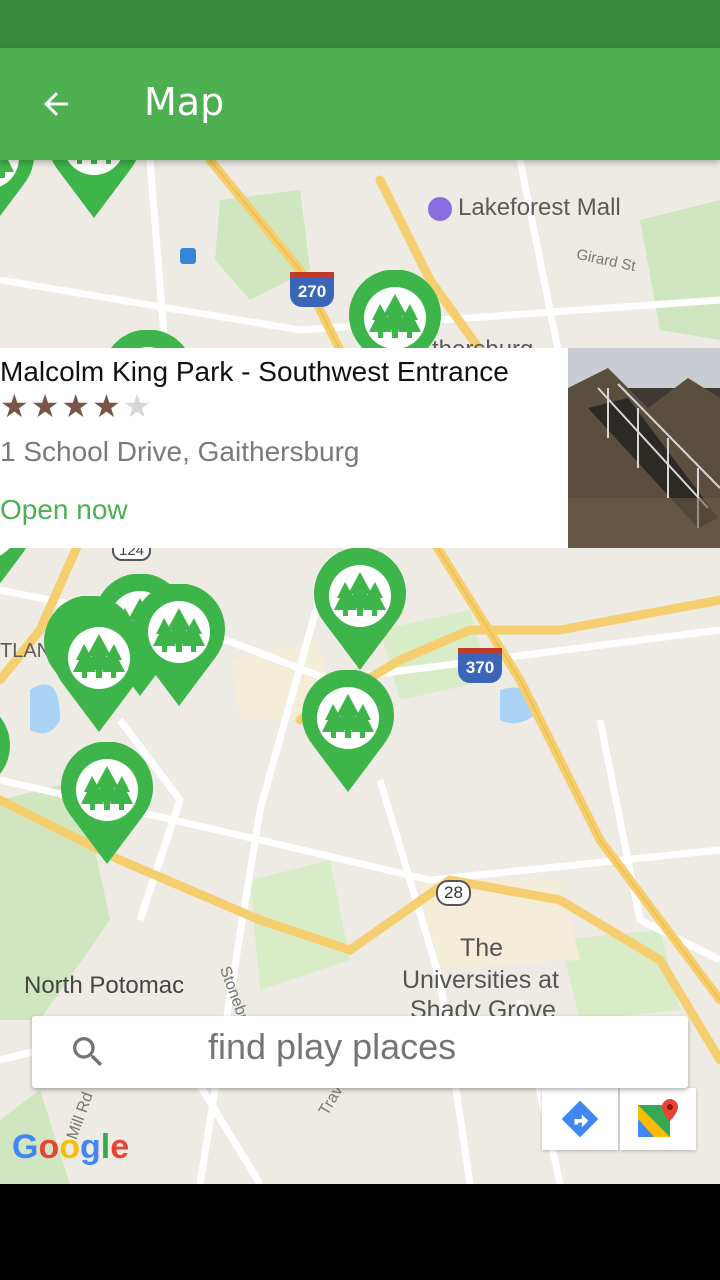 Image resolution: width=720 pixels, height=1280 pixels. What do you see at coordinates (312, 289) in the screenshot?
I see `interstate-270-shield: 270` at bounding box center [312, 289].